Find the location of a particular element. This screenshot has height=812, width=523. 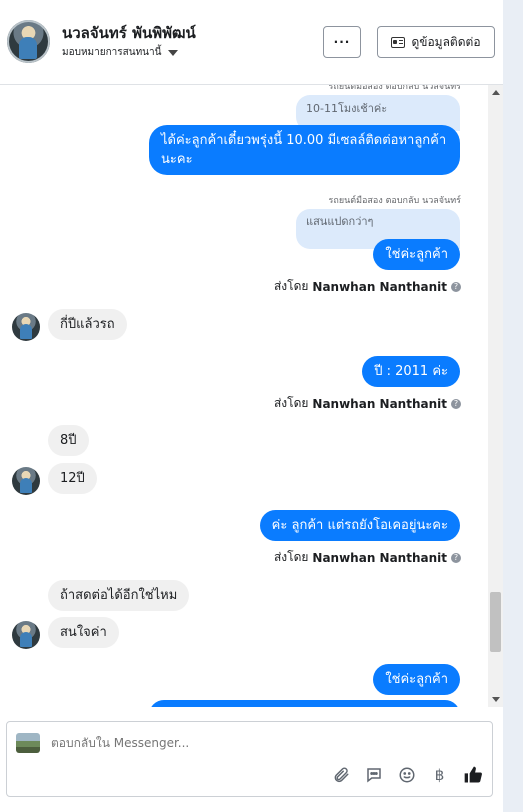

thread-scrollbar is located at coordinates (495, 396).